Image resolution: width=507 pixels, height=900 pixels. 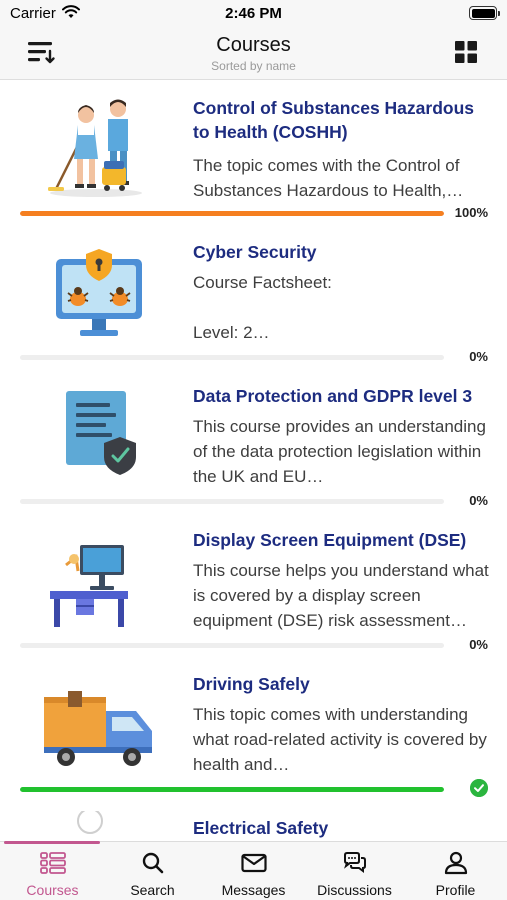 What do you see at coordinates (355, 862) in the screenshot?
I see `chat-bubbles-icon` at bounding box center [355, 862].